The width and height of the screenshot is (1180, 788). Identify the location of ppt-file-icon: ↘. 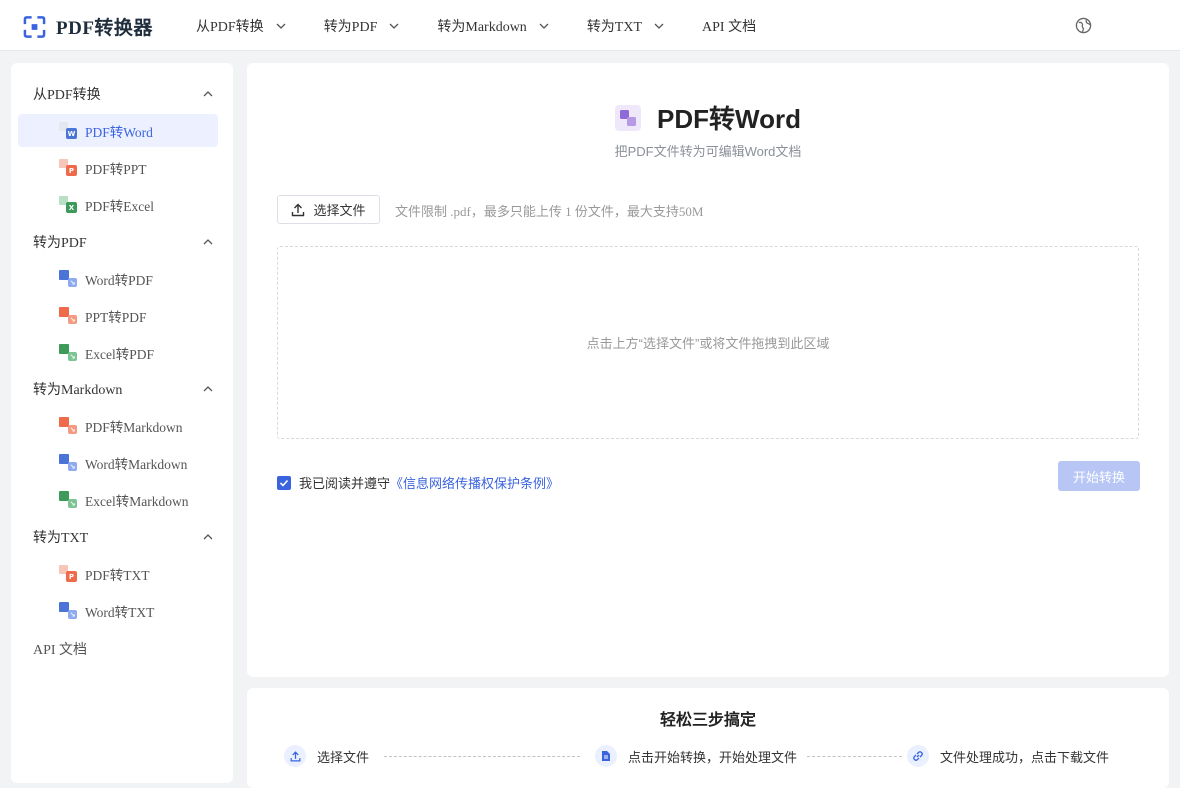
(68, 315).